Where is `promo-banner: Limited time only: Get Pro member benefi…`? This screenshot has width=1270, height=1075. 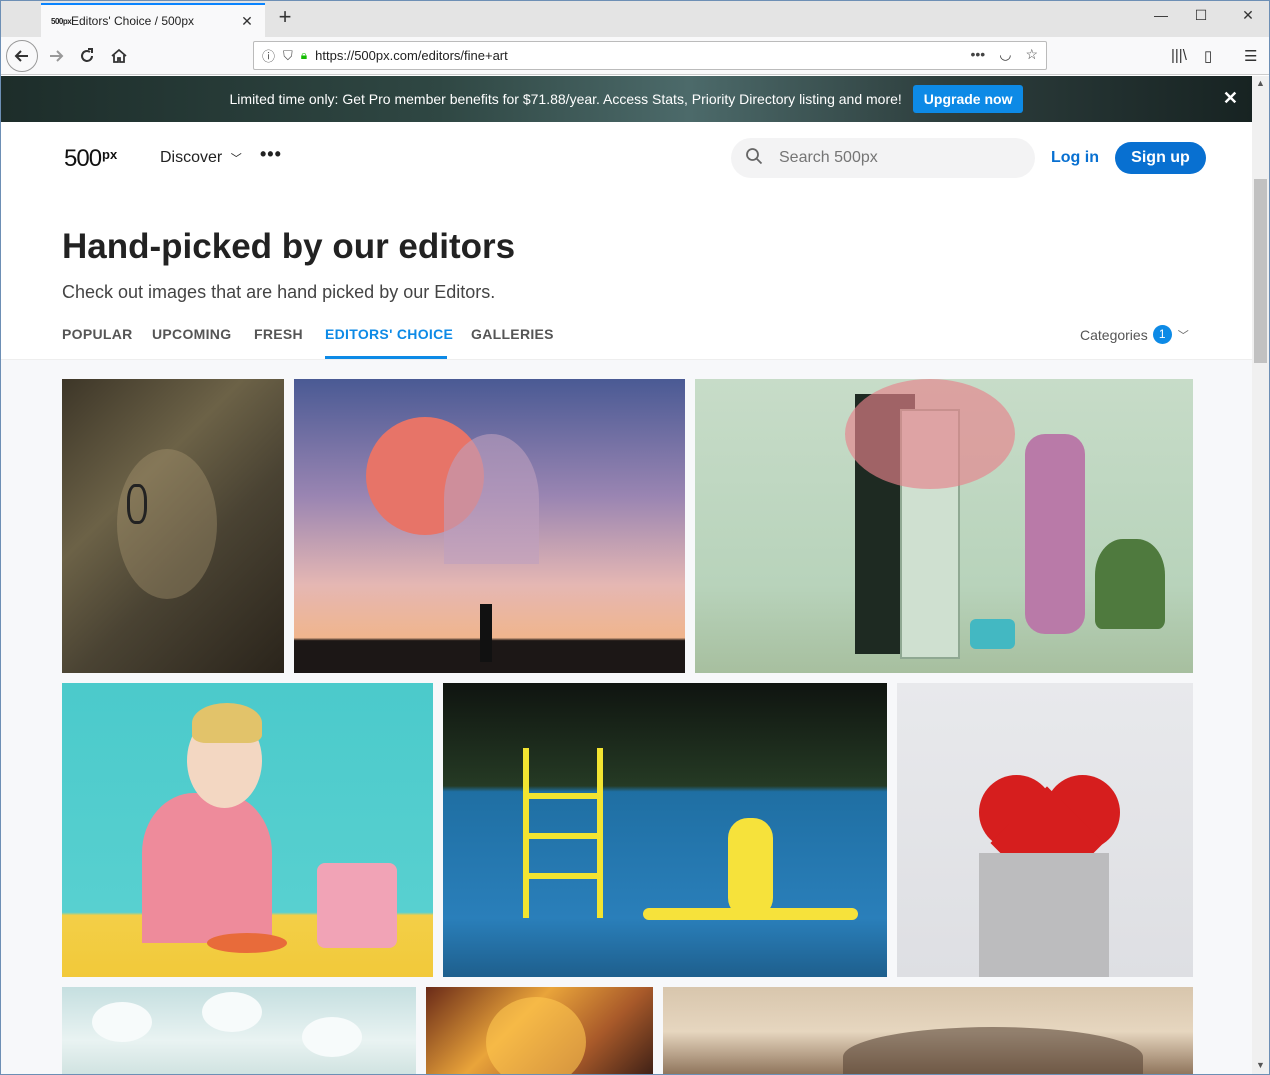 promo-banner: Limited time only: Get Pro member benefi… is located at coordinates (626, 99).